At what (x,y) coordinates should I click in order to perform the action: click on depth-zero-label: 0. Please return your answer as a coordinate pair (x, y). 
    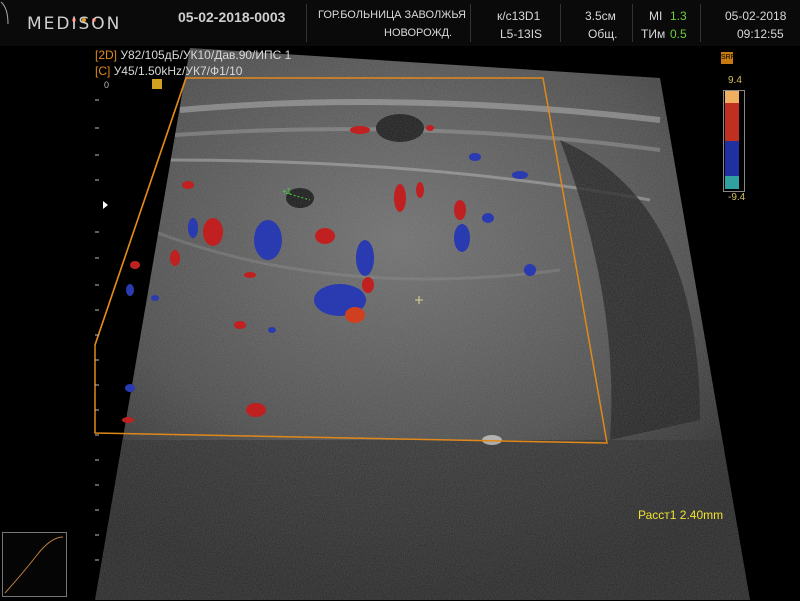
    Looking at the image, I should click on (107, 85).